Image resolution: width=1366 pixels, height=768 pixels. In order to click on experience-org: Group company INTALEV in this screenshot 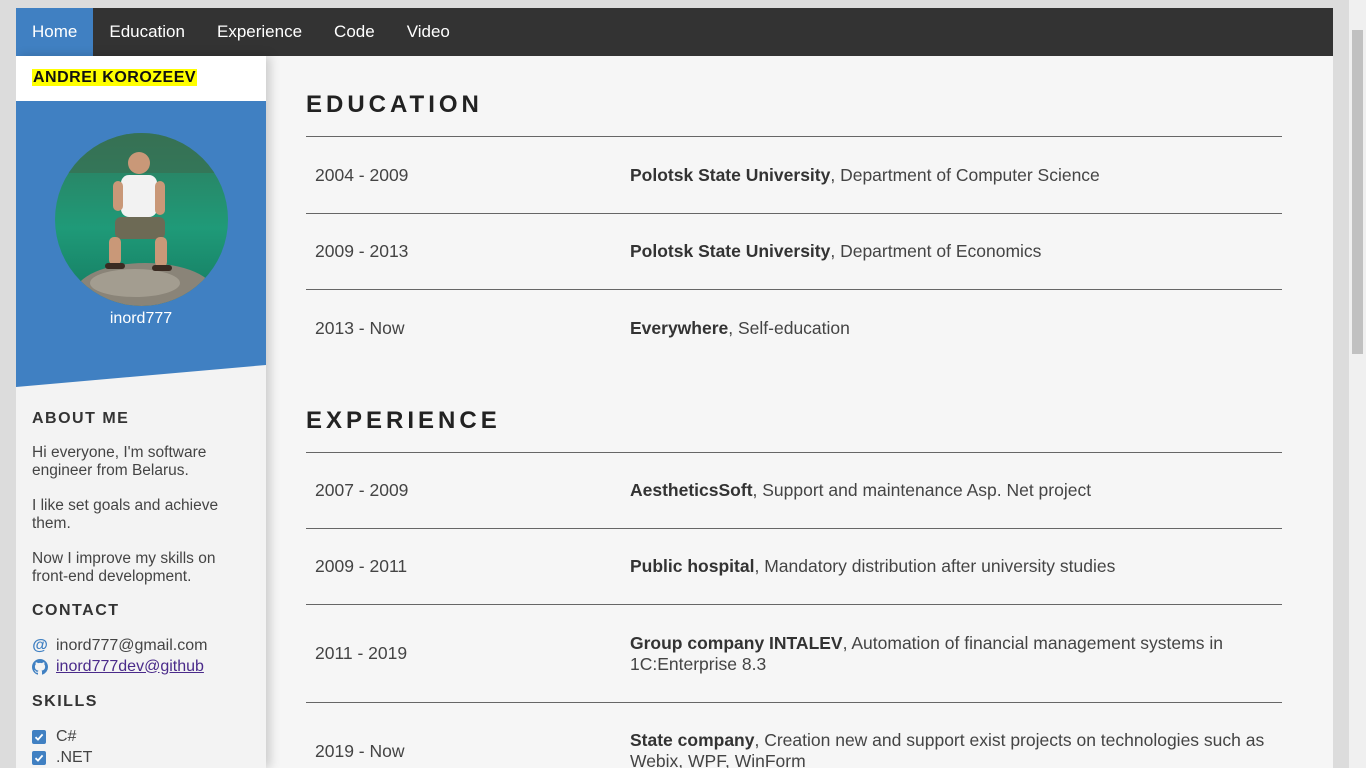, I will do `click(736, 642)`.